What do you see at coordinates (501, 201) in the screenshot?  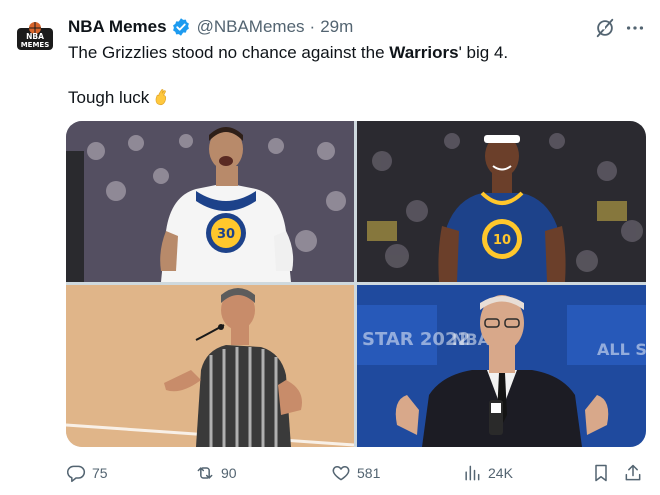 I see `photo-butler: 10` at bounding box center [501, 201].